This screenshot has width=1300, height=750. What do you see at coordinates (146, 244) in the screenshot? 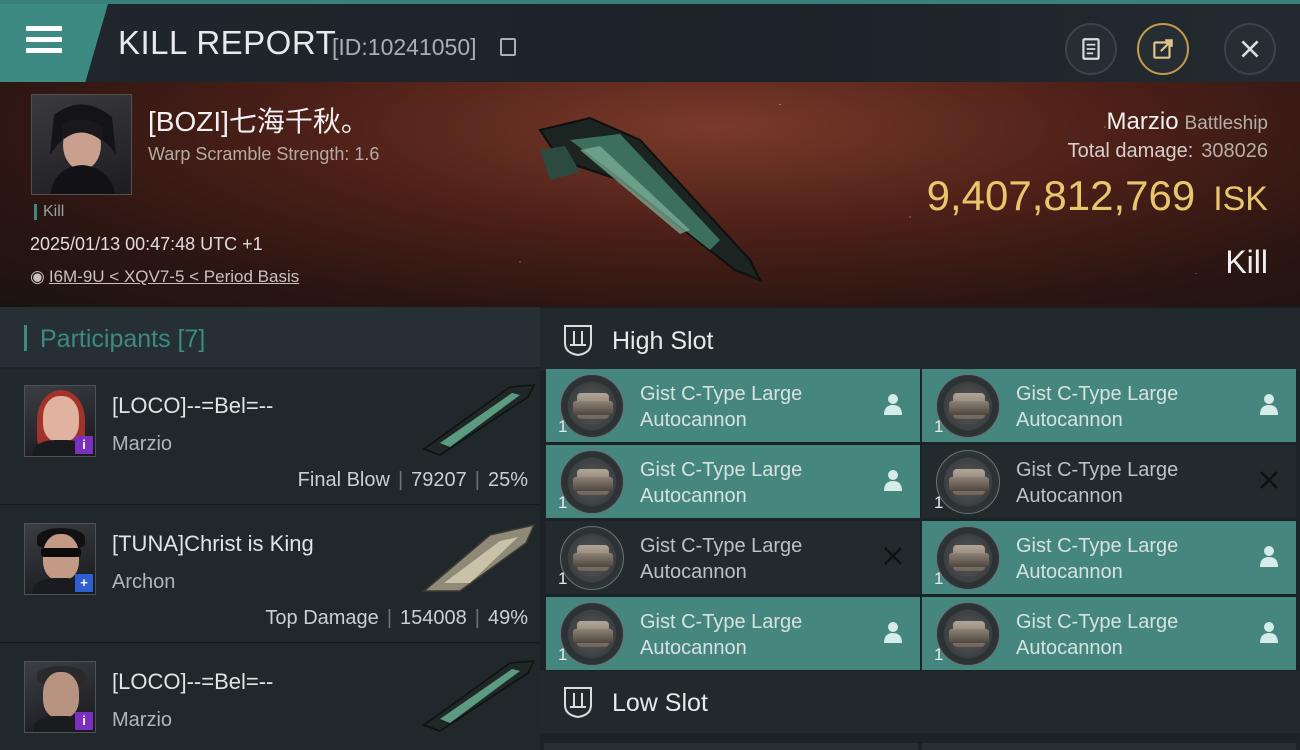
I see `kill-datetime: 2025/01/13 00:47:48 UTC +1` at bounding box center [146, 244].